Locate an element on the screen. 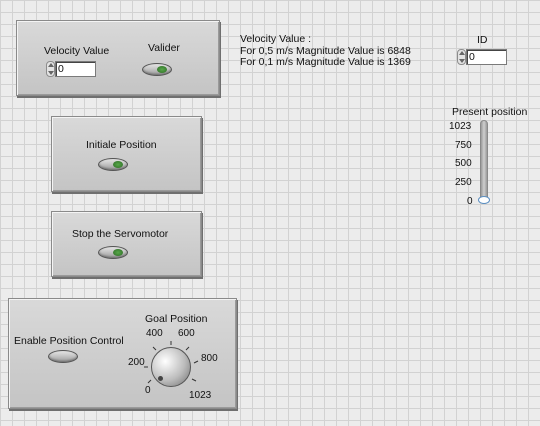 The height and width of the screenshot is (426, 540). id-spinner is located at coordinates (461, 57).